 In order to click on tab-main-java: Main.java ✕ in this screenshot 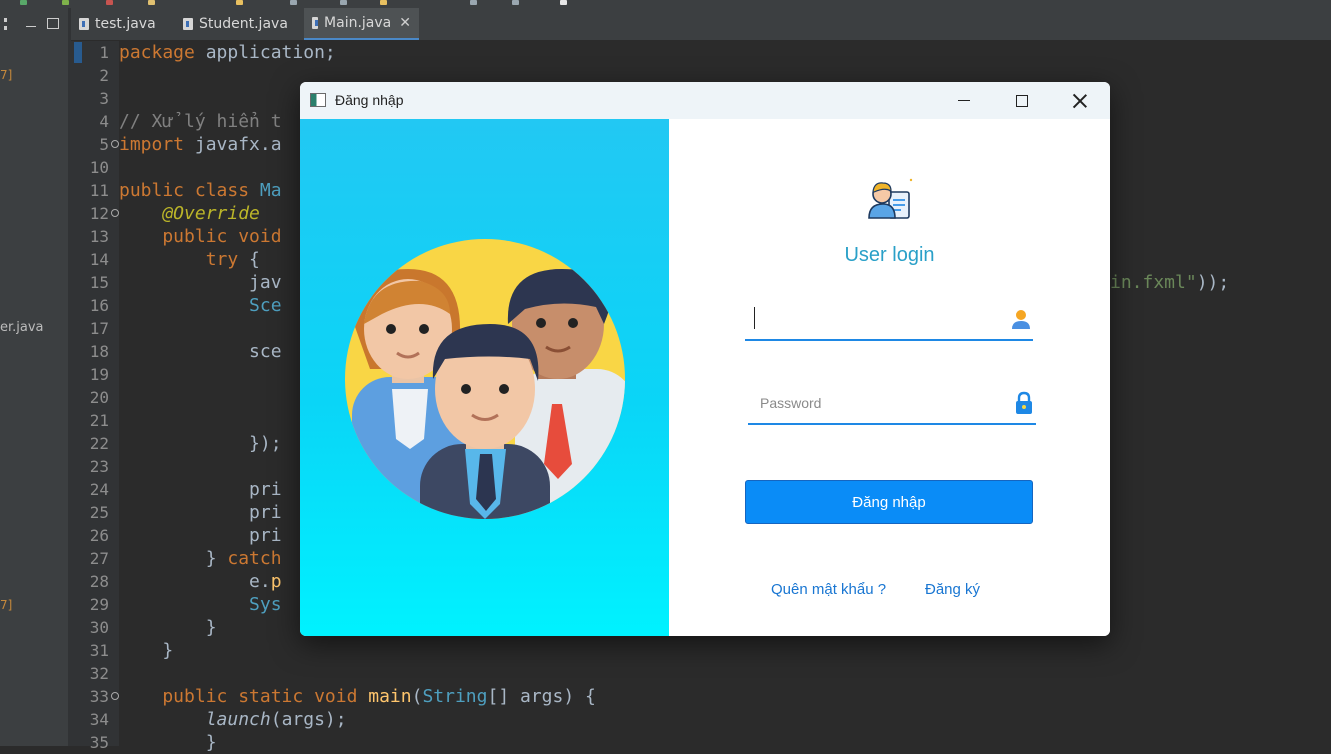, I will do `click(361, 24)`.